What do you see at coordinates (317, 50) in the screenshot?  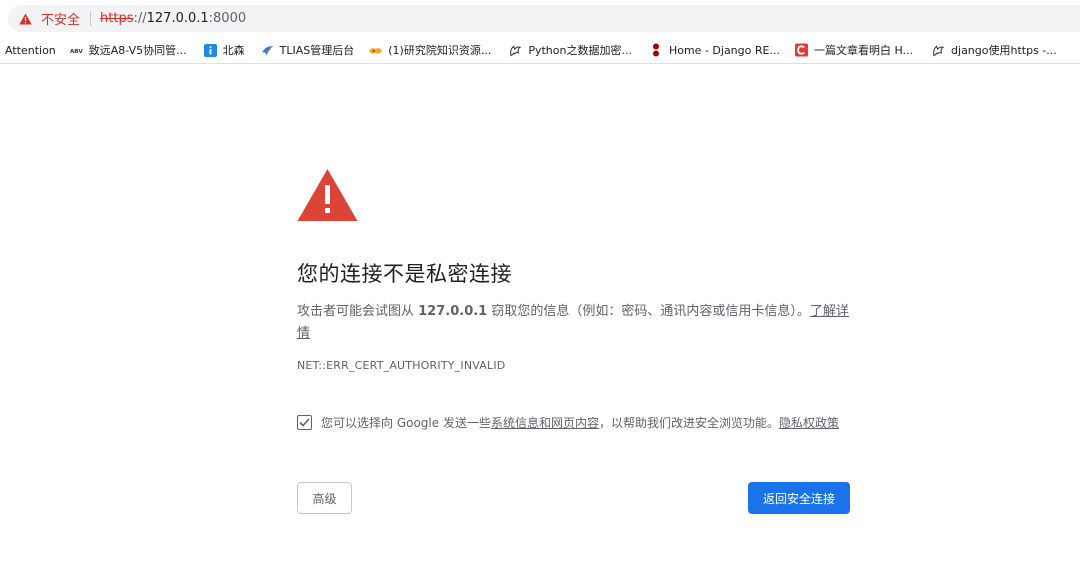 I see `bookmark-label: TLIAS管理后台` at bounding box center [317, 50].